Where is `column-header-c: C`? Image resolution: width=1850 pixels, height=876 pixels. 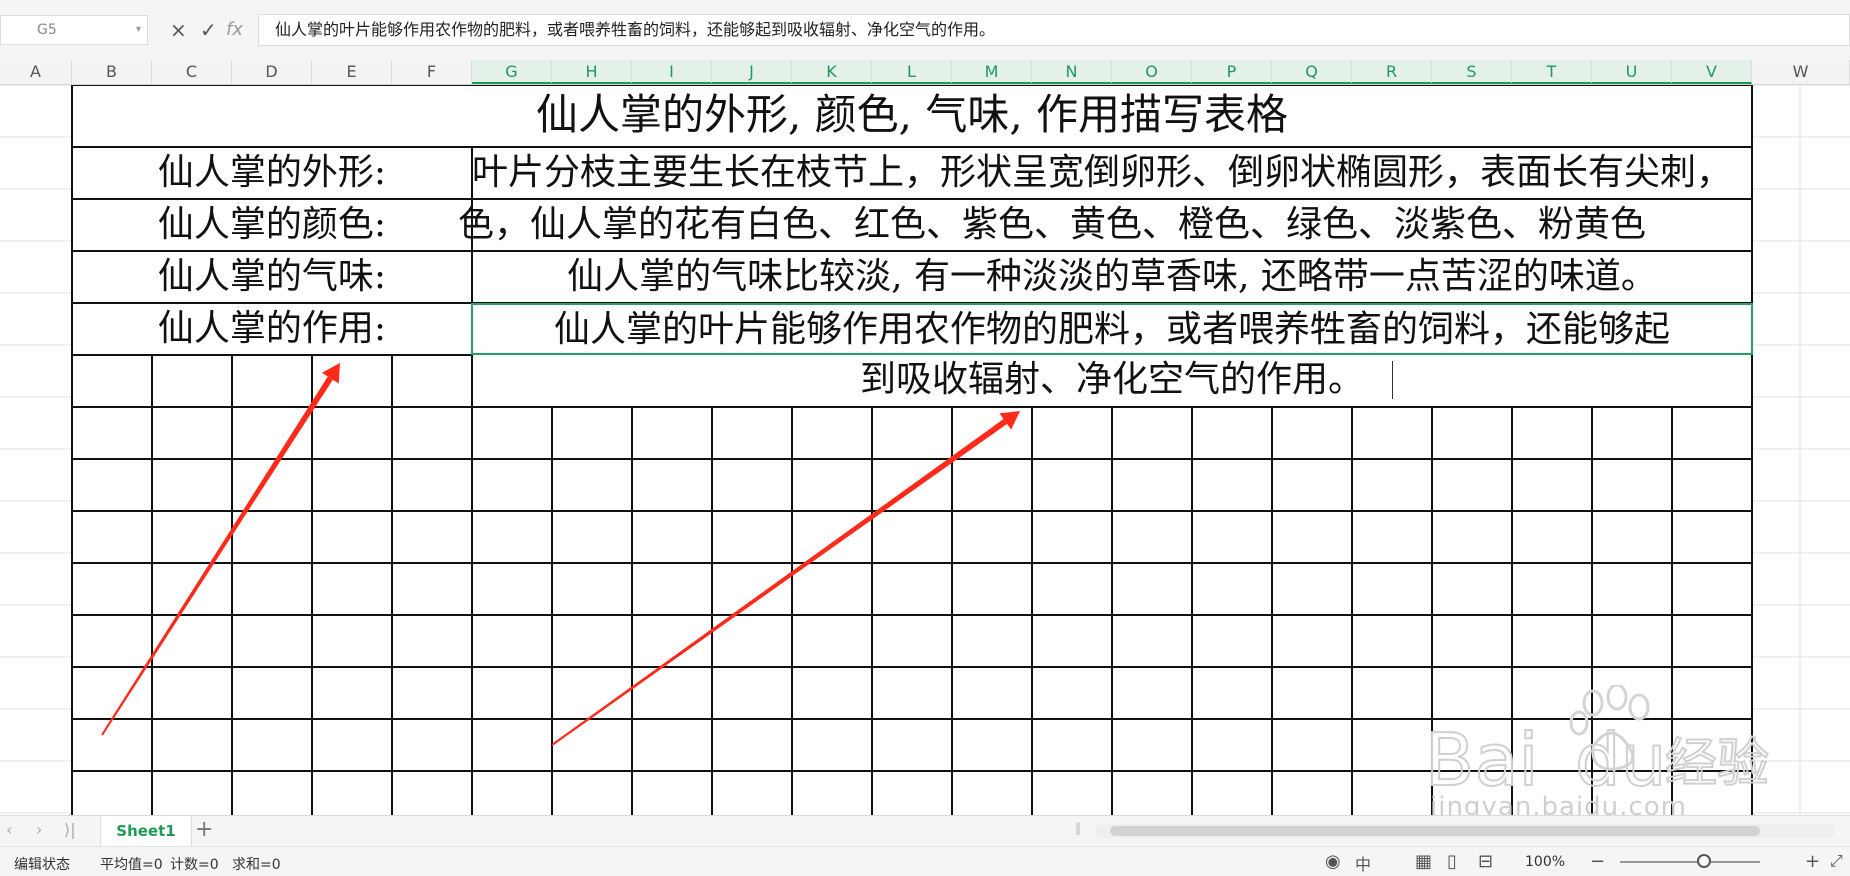
column-header-c: C is located at coordinates (192, 72).